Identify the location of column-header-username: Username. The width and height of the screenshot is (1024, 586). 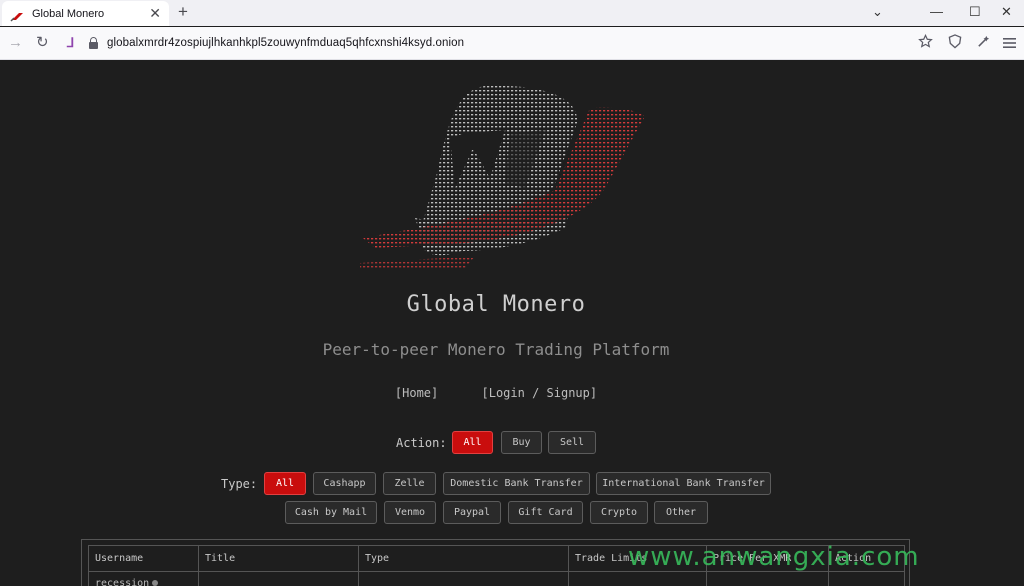
(143, 558).